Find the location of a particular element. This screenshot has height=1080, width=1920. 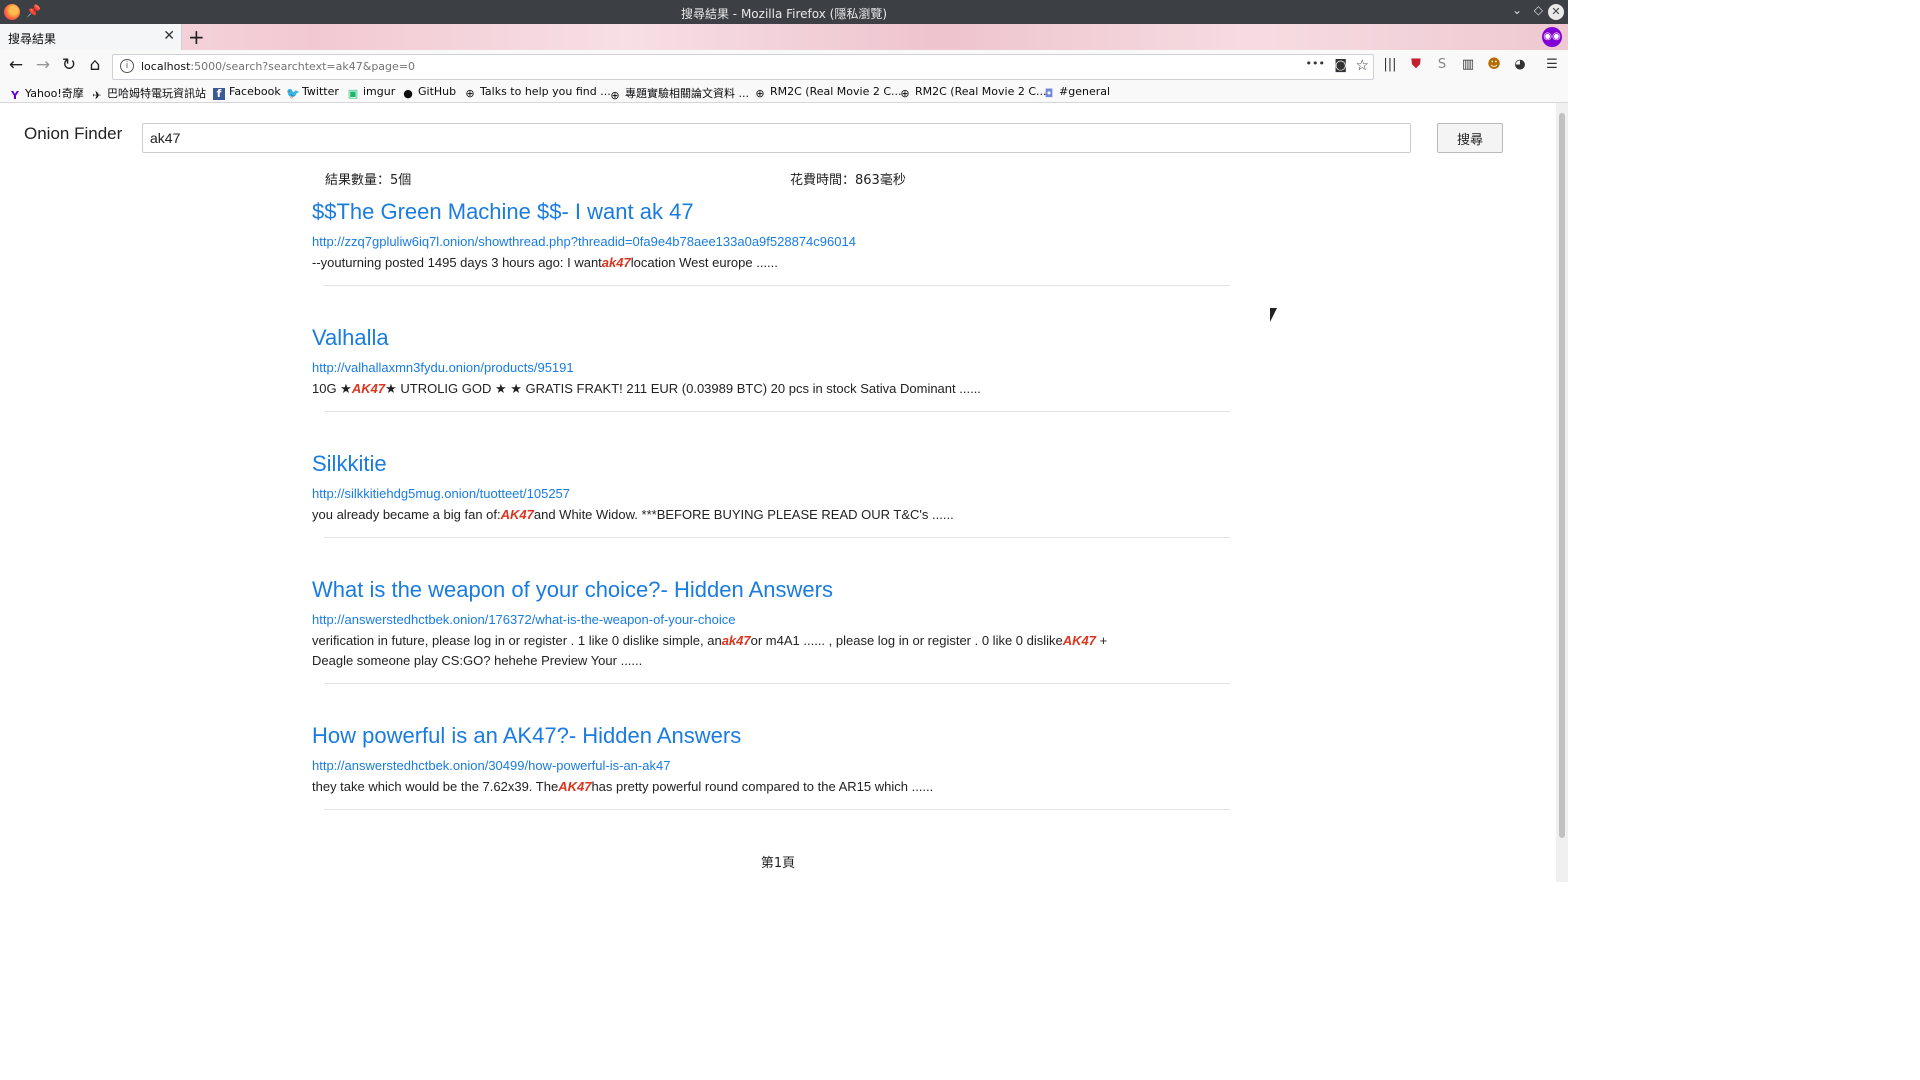

bookmark-facebook: f Facebook is located at coordinates (247, 92).